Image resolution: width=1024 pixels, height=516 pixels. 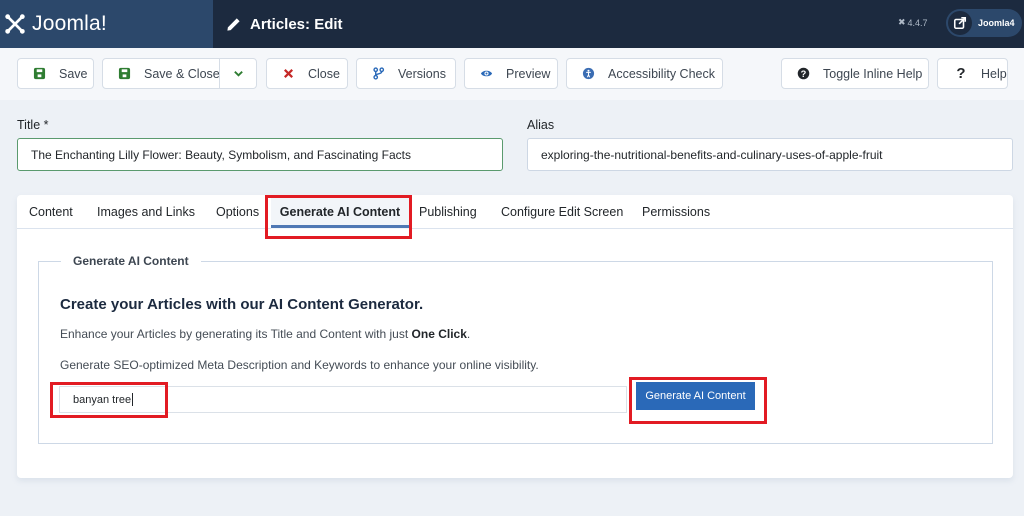 I want to click on user-menu-button: Joomla4, so click(x=984, y=23).